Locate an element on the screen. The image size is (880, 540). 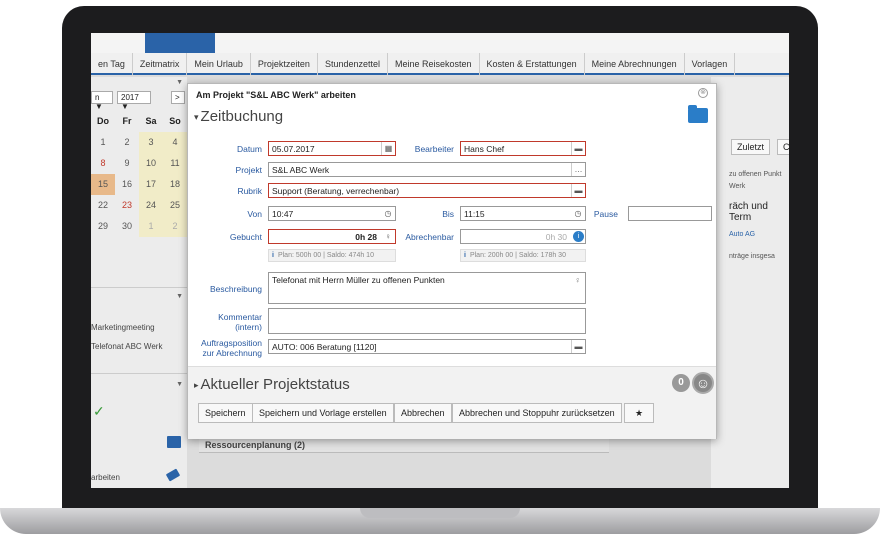
calendar-day: 30 is located at coordinates (127, 226).